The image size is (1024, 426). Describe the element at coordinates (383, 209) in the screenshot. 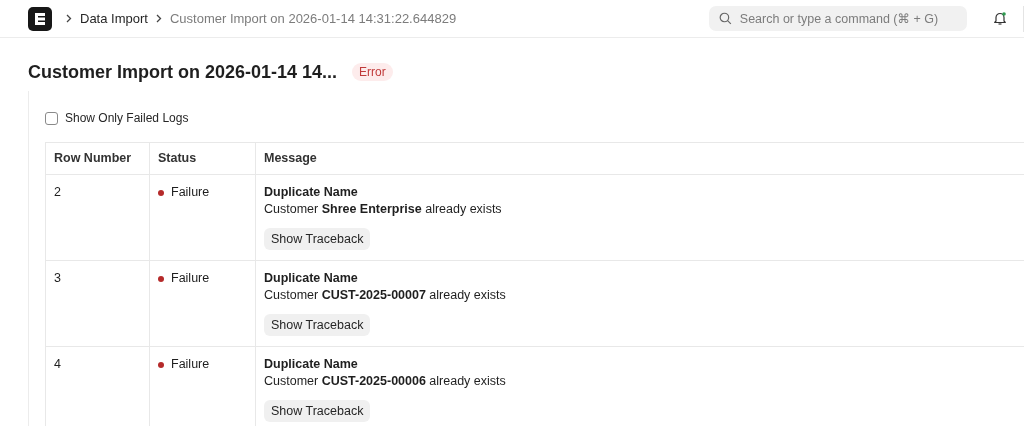

I see `message-text: Customer Shree Enterprise already exists` at that location.